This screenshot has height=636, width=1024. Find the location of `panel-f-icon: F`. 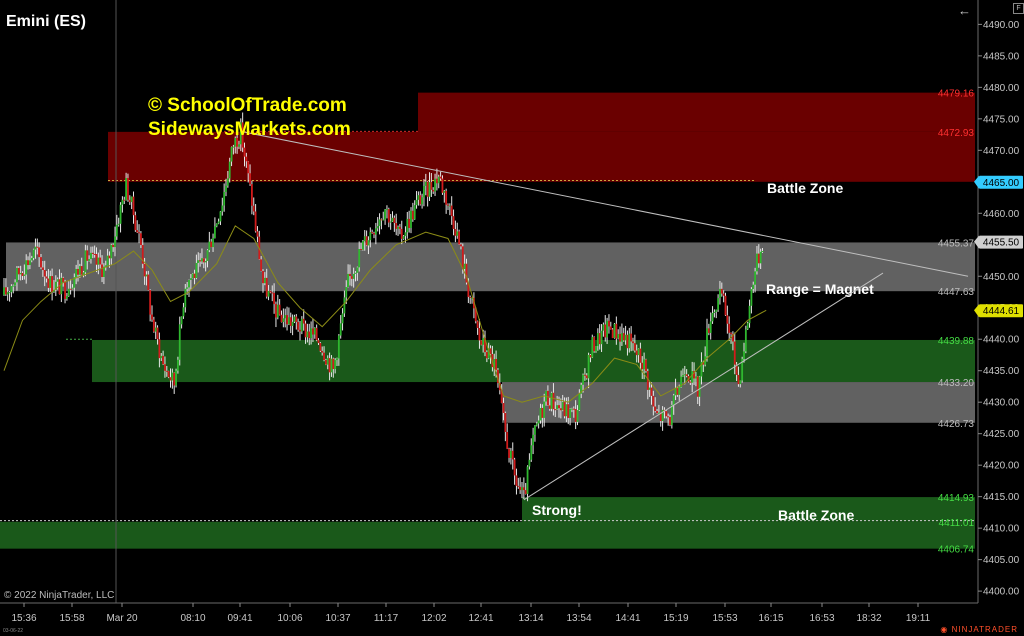

panel-f-icon: F is located at coordinates (1018, 8).